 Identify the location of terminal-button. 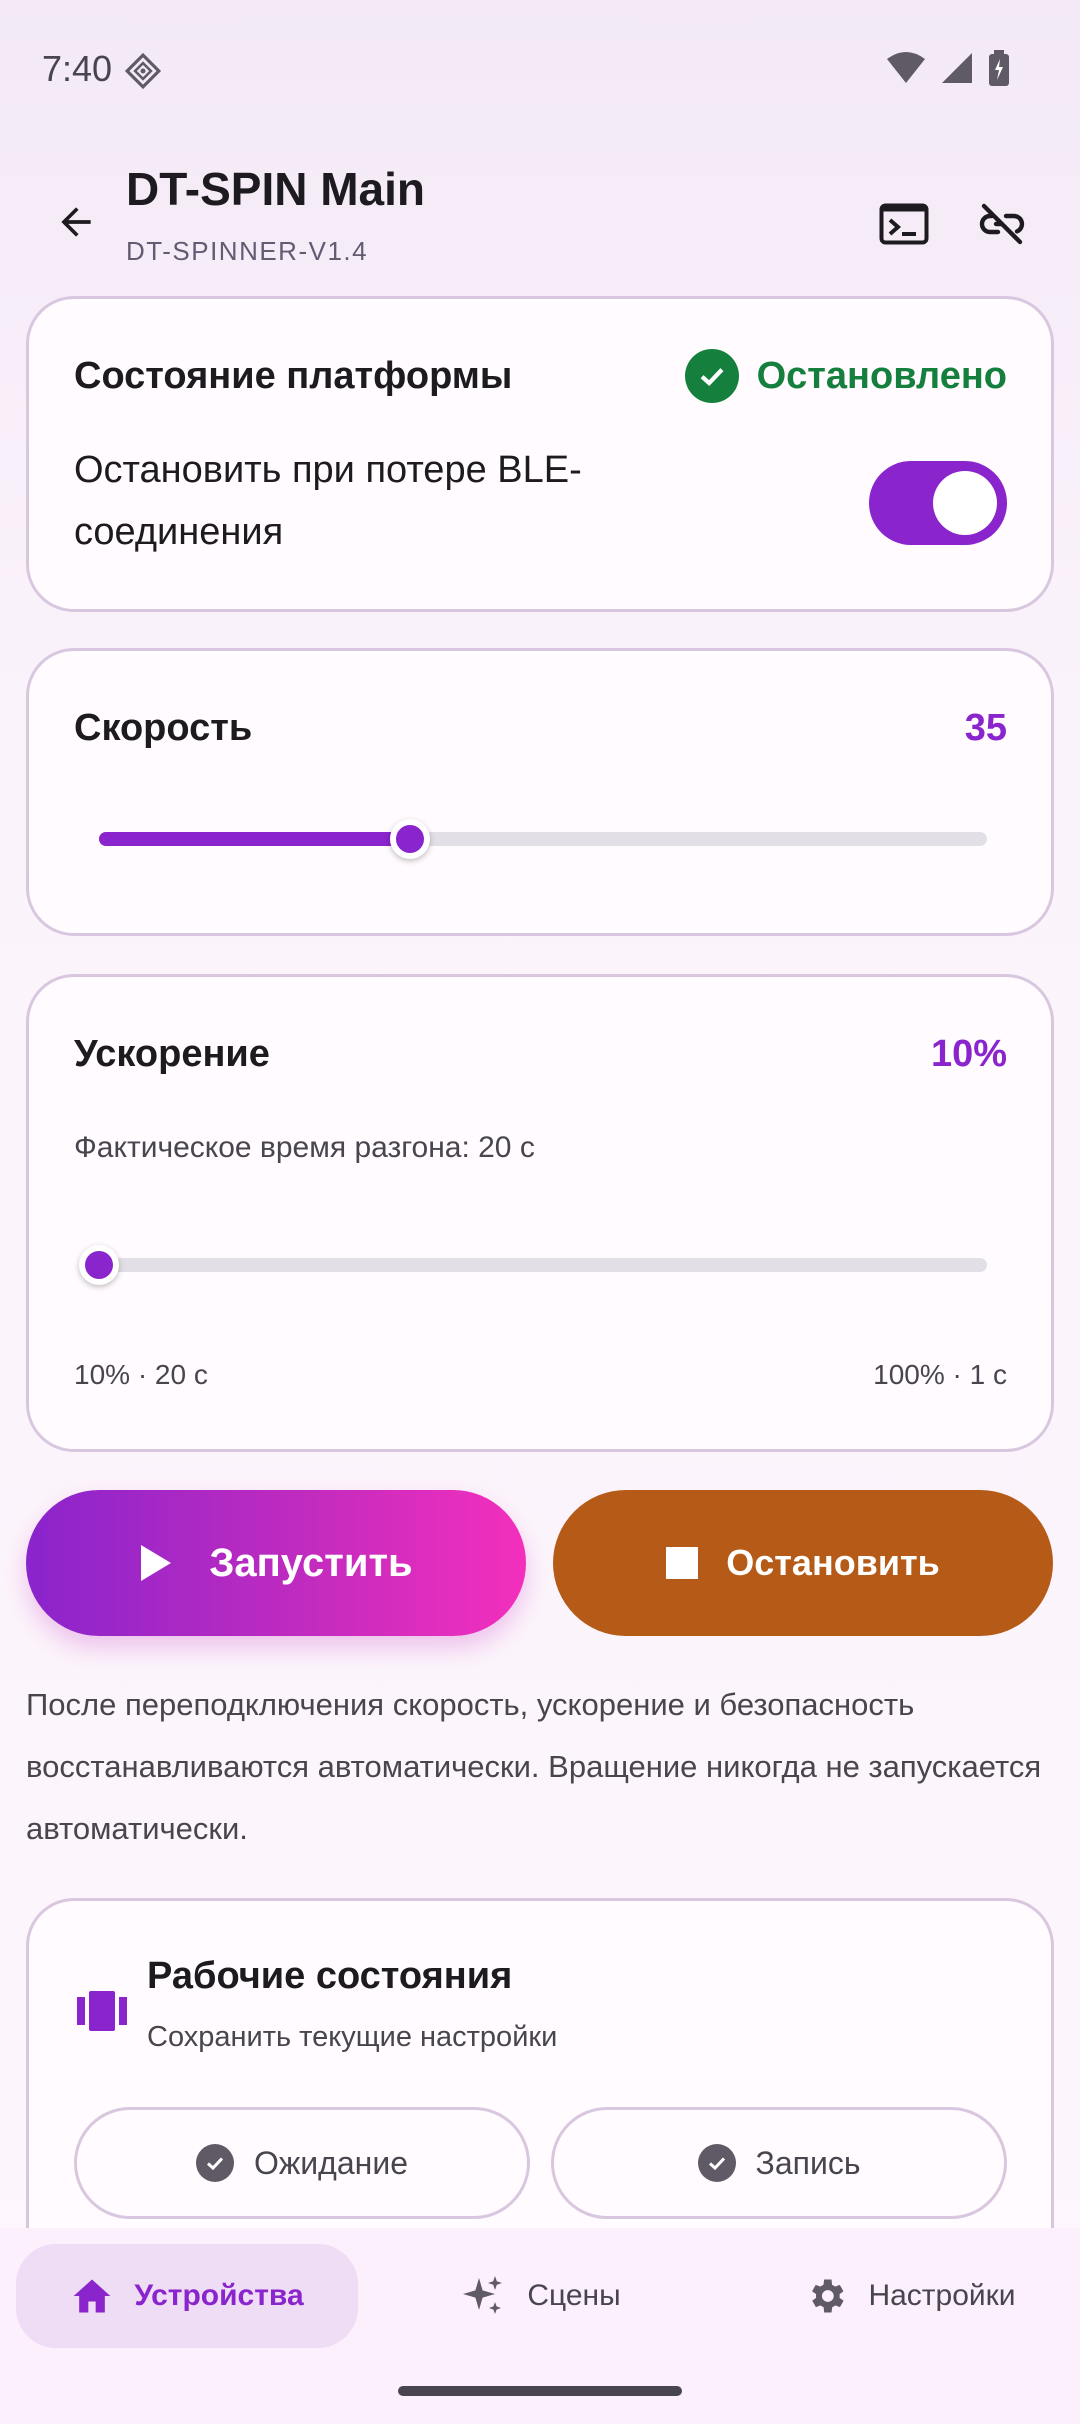
(904, 224).